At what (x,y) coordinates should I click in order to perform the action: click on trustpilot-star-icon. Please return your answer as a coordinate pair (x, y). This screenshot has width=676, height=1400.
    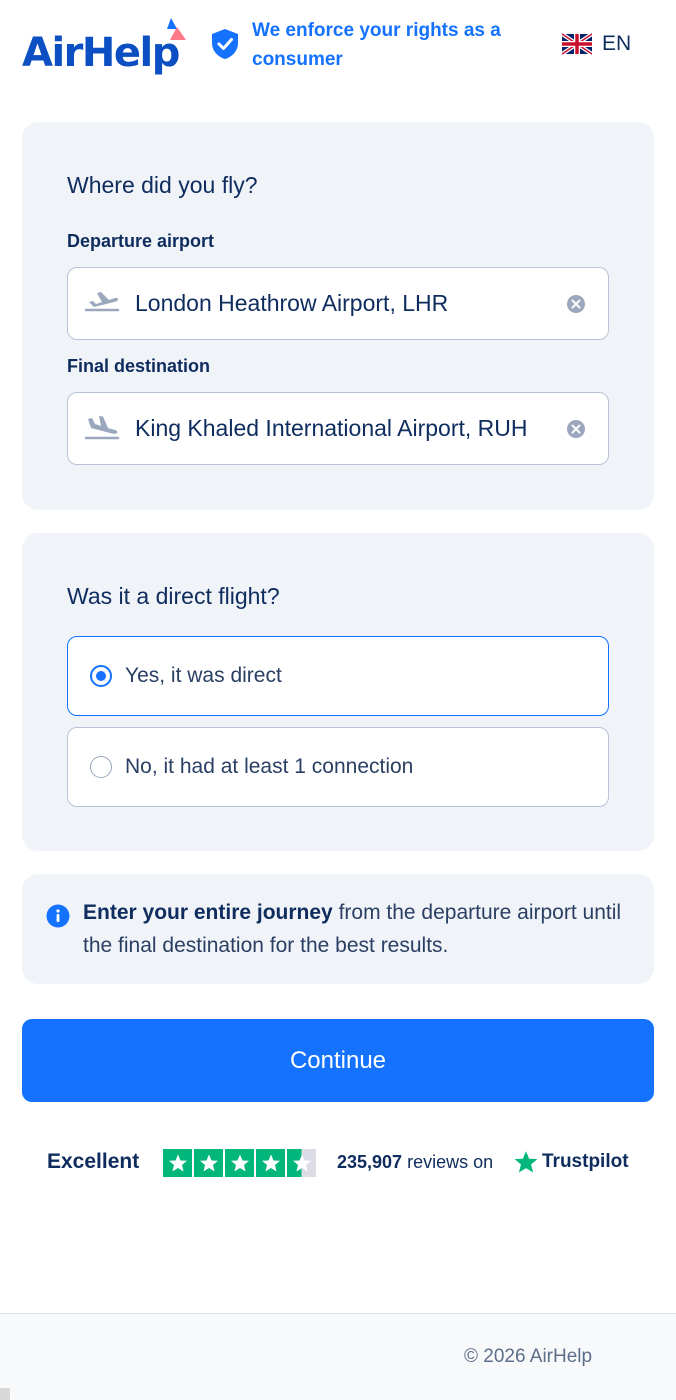
    Looking at the image, I should click on (526, 1162).